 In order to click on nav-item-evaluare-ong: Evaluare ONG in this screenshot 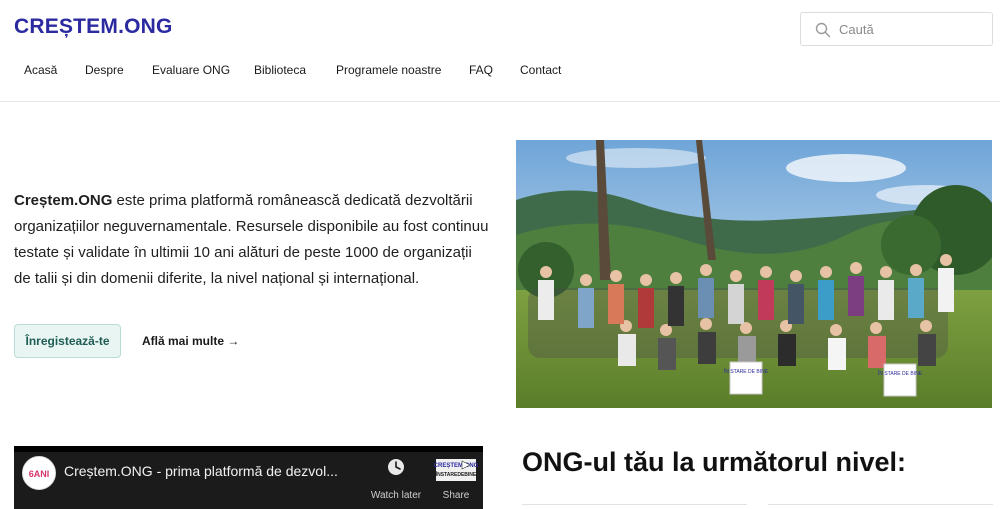, I will do `click(191, 70)`.